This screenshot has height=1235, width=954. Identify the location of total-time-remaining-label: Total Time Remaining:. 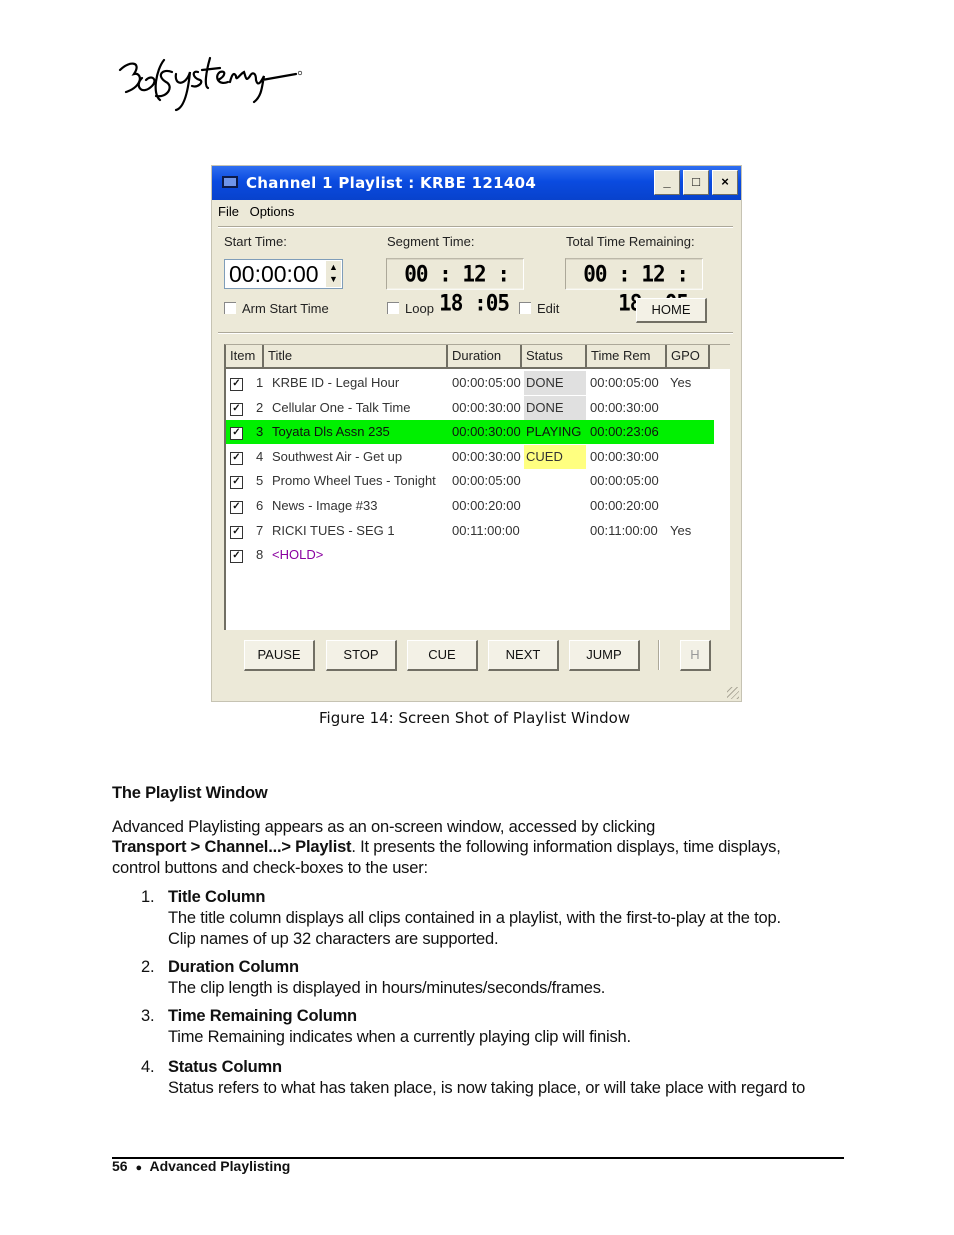
(630, 241).